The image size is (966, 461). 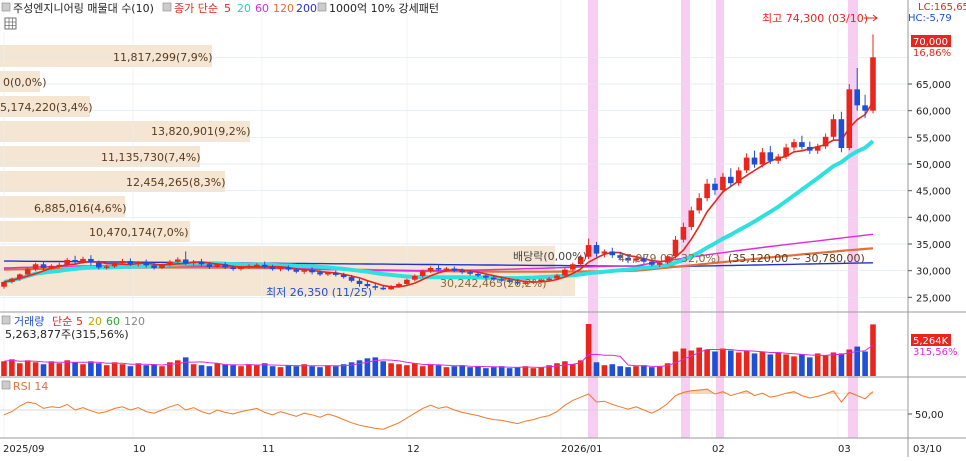 What do you see at coordinates (134, 321) in the screenshot?
I see `volume-ma-120: 120` at bounding box center [134, 321].